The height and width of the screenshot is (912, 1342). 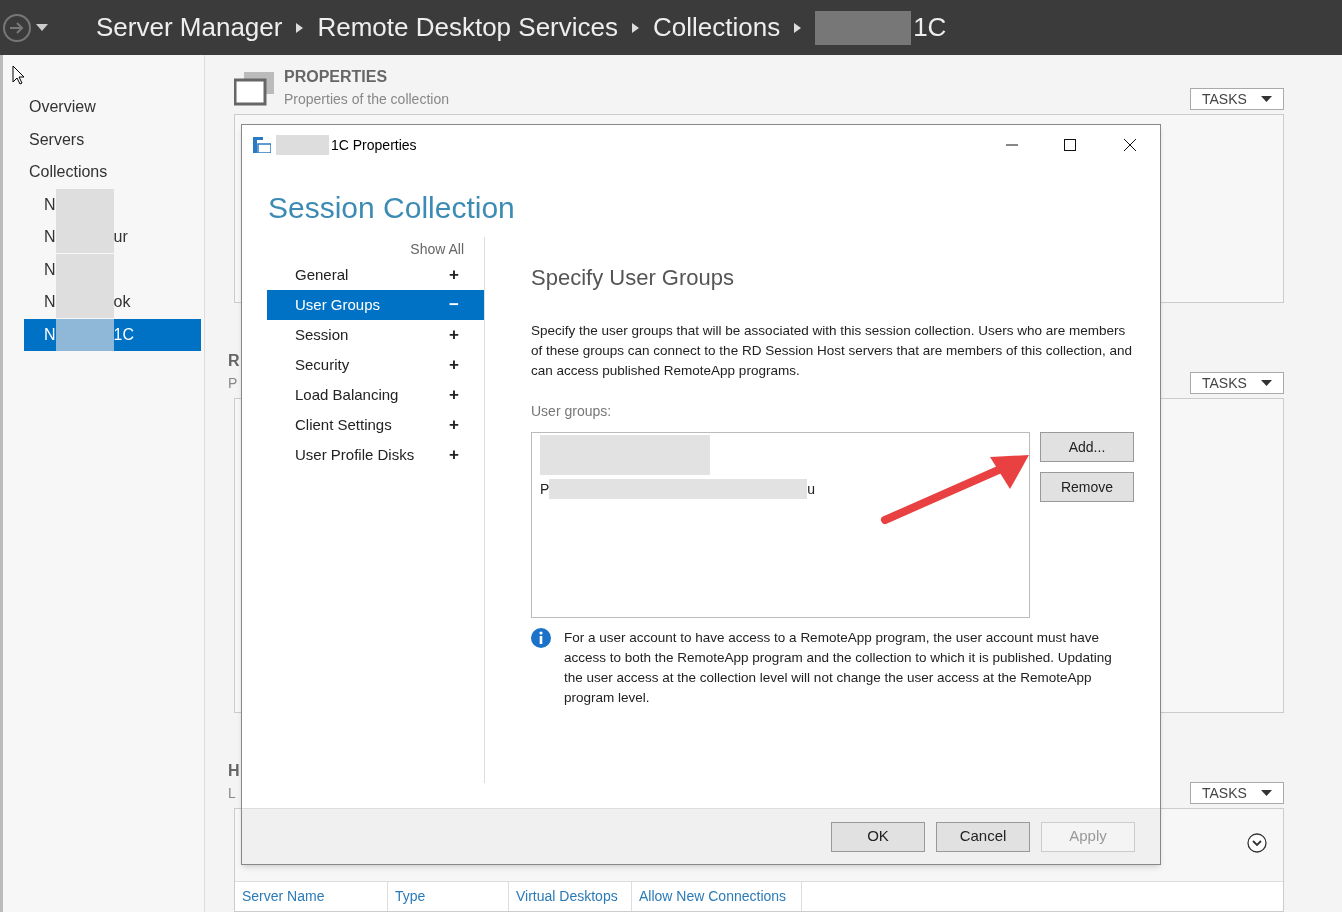 What do you see at coordinates (112, 107) in the screenshot?
I see `sidebar-item: Overview` at bounding box center [112, 107].